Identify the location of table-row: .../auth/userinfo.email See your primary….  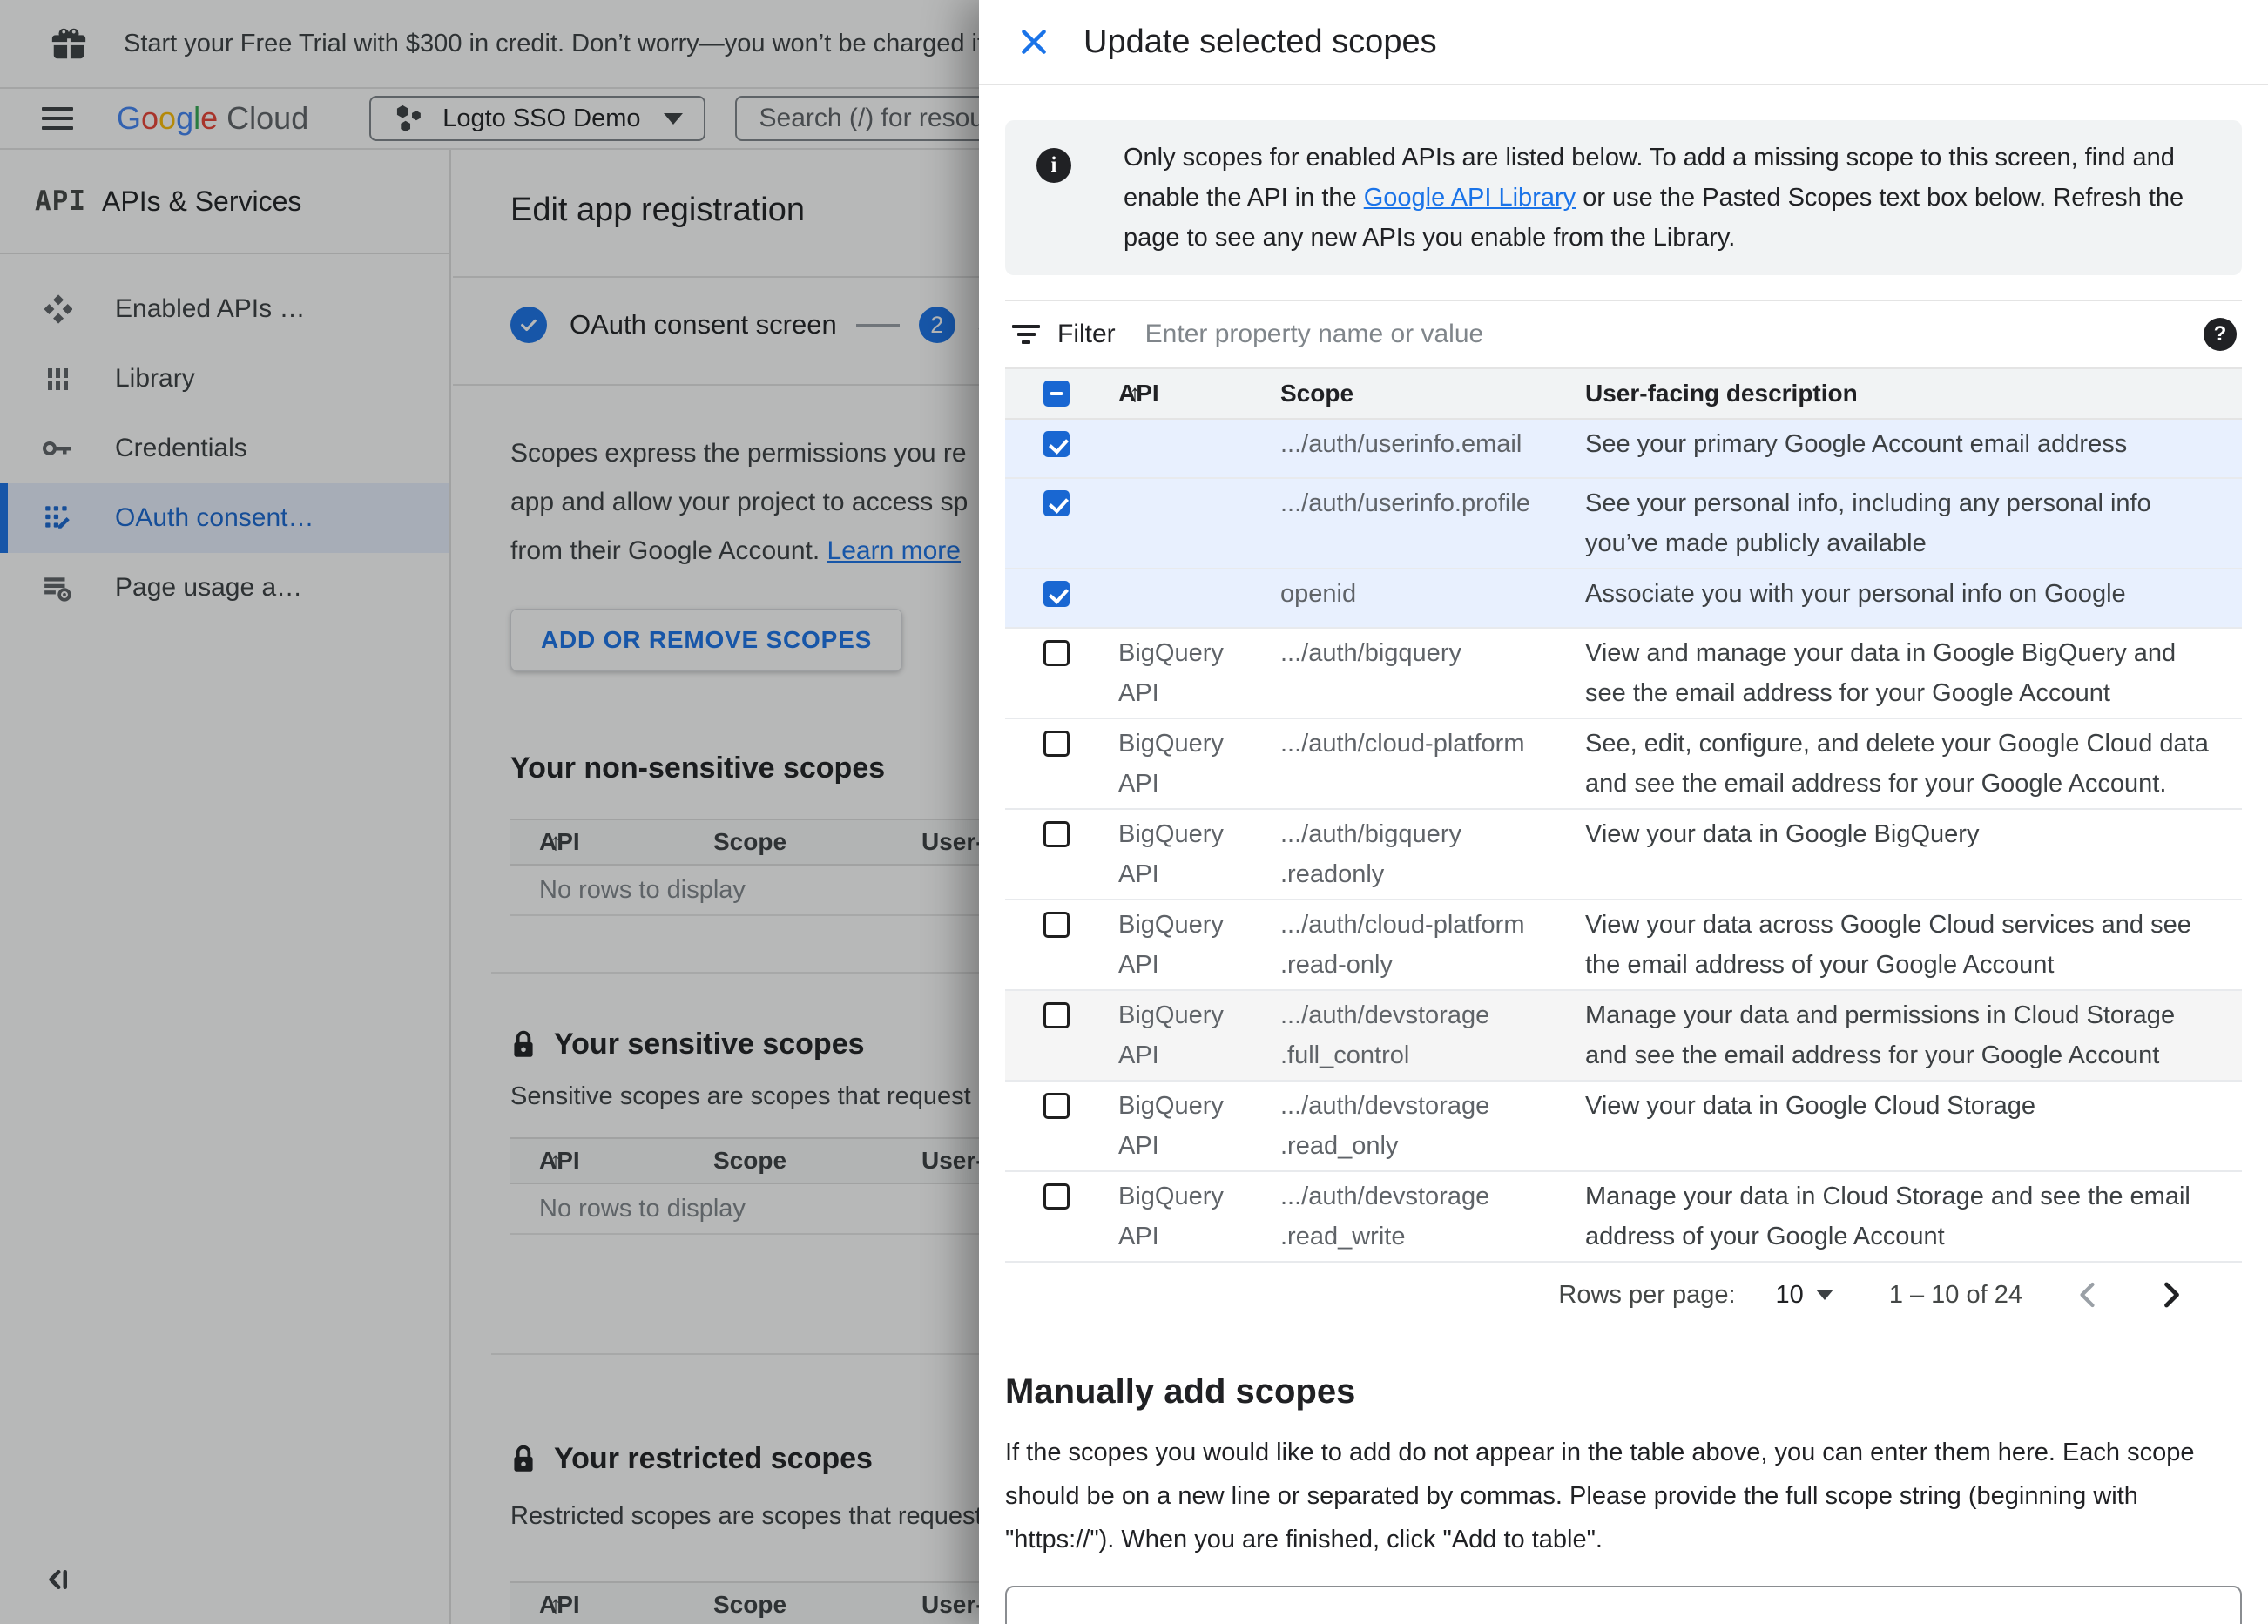
(1623, 450).